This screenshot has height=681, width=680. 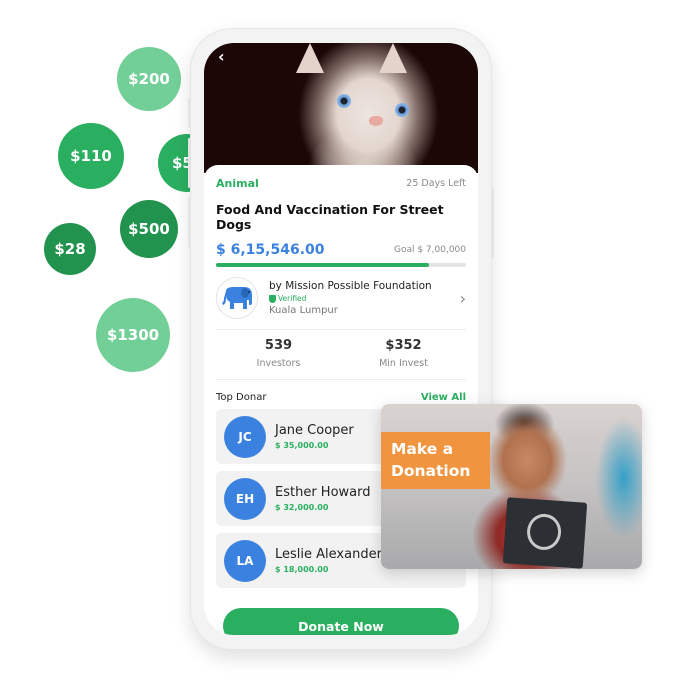 I want to click on shield-check-icon, so click(x=272, y=298).